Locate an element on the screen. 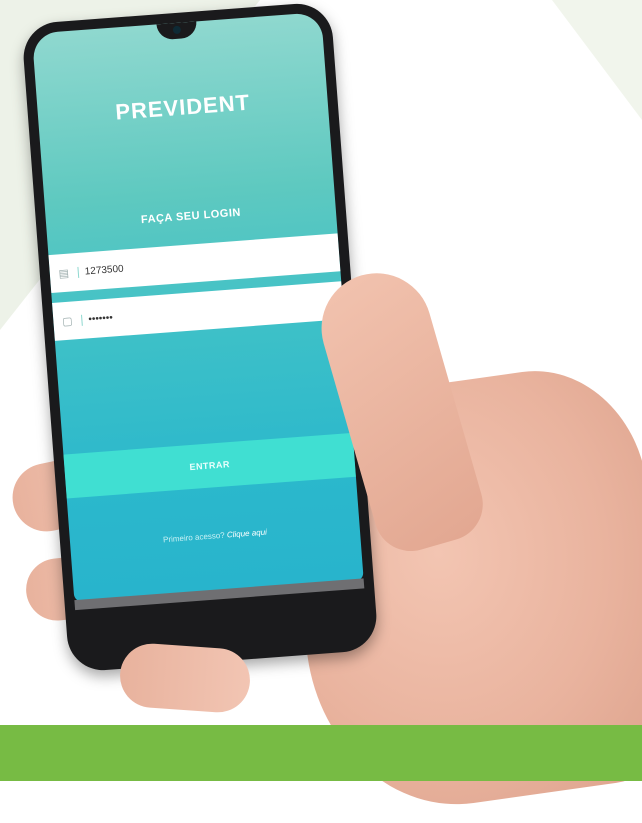 This screenshot has height=823, width=642. login-button: ENTRAR is located at coordinates (209, 465).